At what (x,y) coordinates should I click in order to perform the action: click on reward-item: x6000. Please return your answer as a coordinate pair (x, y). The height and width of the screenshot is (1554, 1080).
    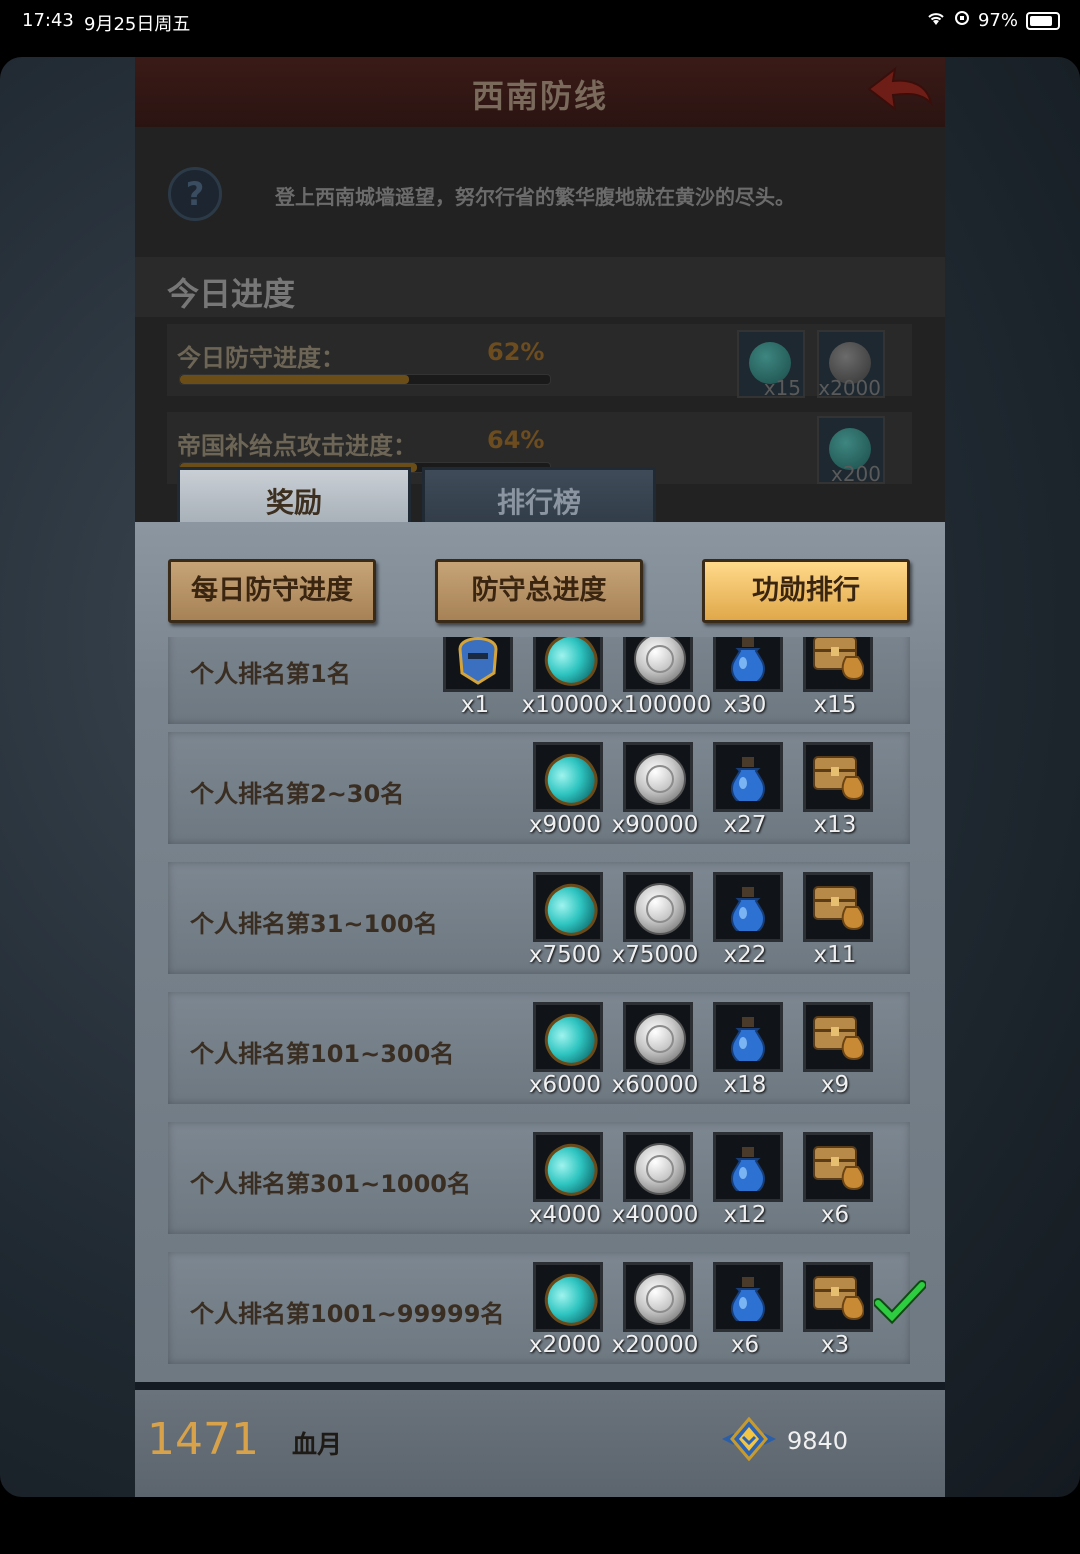
    Looking at the image, I should click on (565, 1052).